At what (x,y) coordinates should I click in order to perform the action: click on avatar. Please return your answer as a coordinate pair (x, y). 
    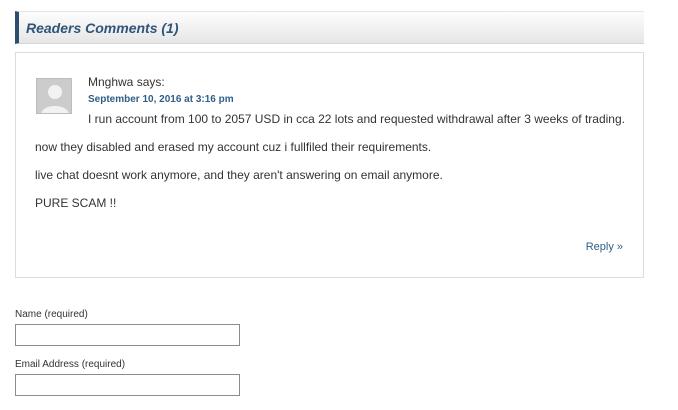
    Looking at the image, I should click on (54, 96).